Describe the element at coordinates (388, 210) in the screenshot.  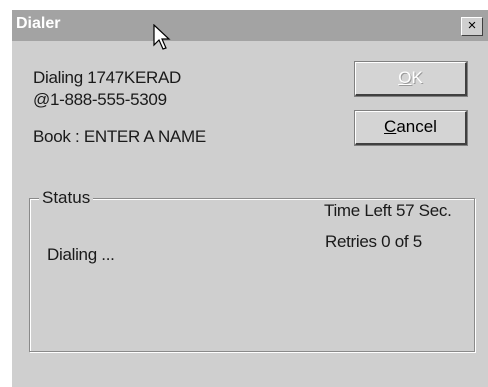
I see `time-left-text: Time Left 57 Sec.` at that location.